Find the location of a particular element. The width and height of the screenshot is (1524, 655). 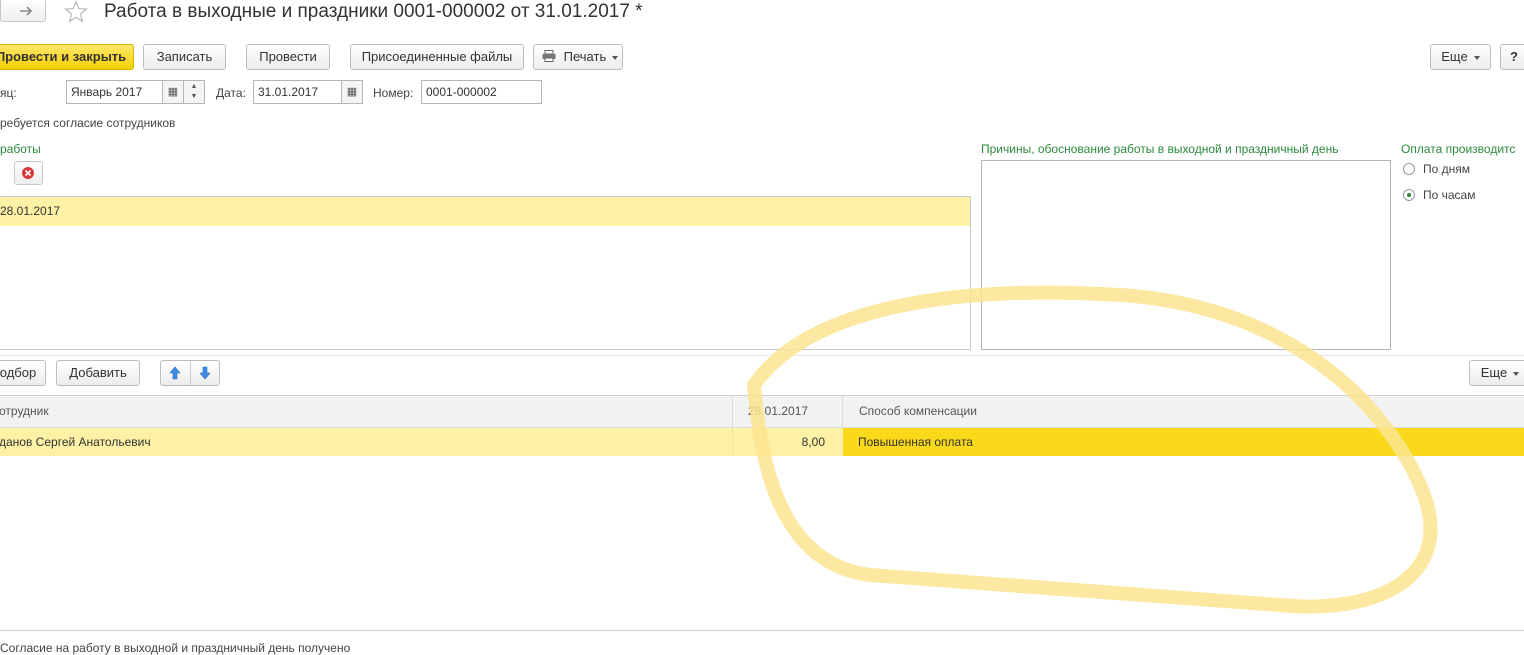

payment-title: Оплата производитс is located at coordinates (1458, 149).